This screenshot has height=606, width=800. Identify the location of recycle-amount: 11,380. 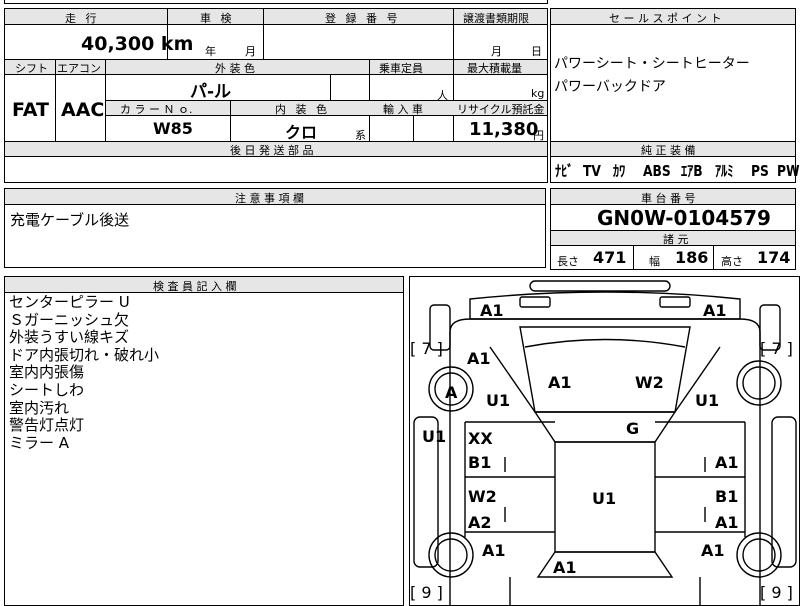
(504, 129).